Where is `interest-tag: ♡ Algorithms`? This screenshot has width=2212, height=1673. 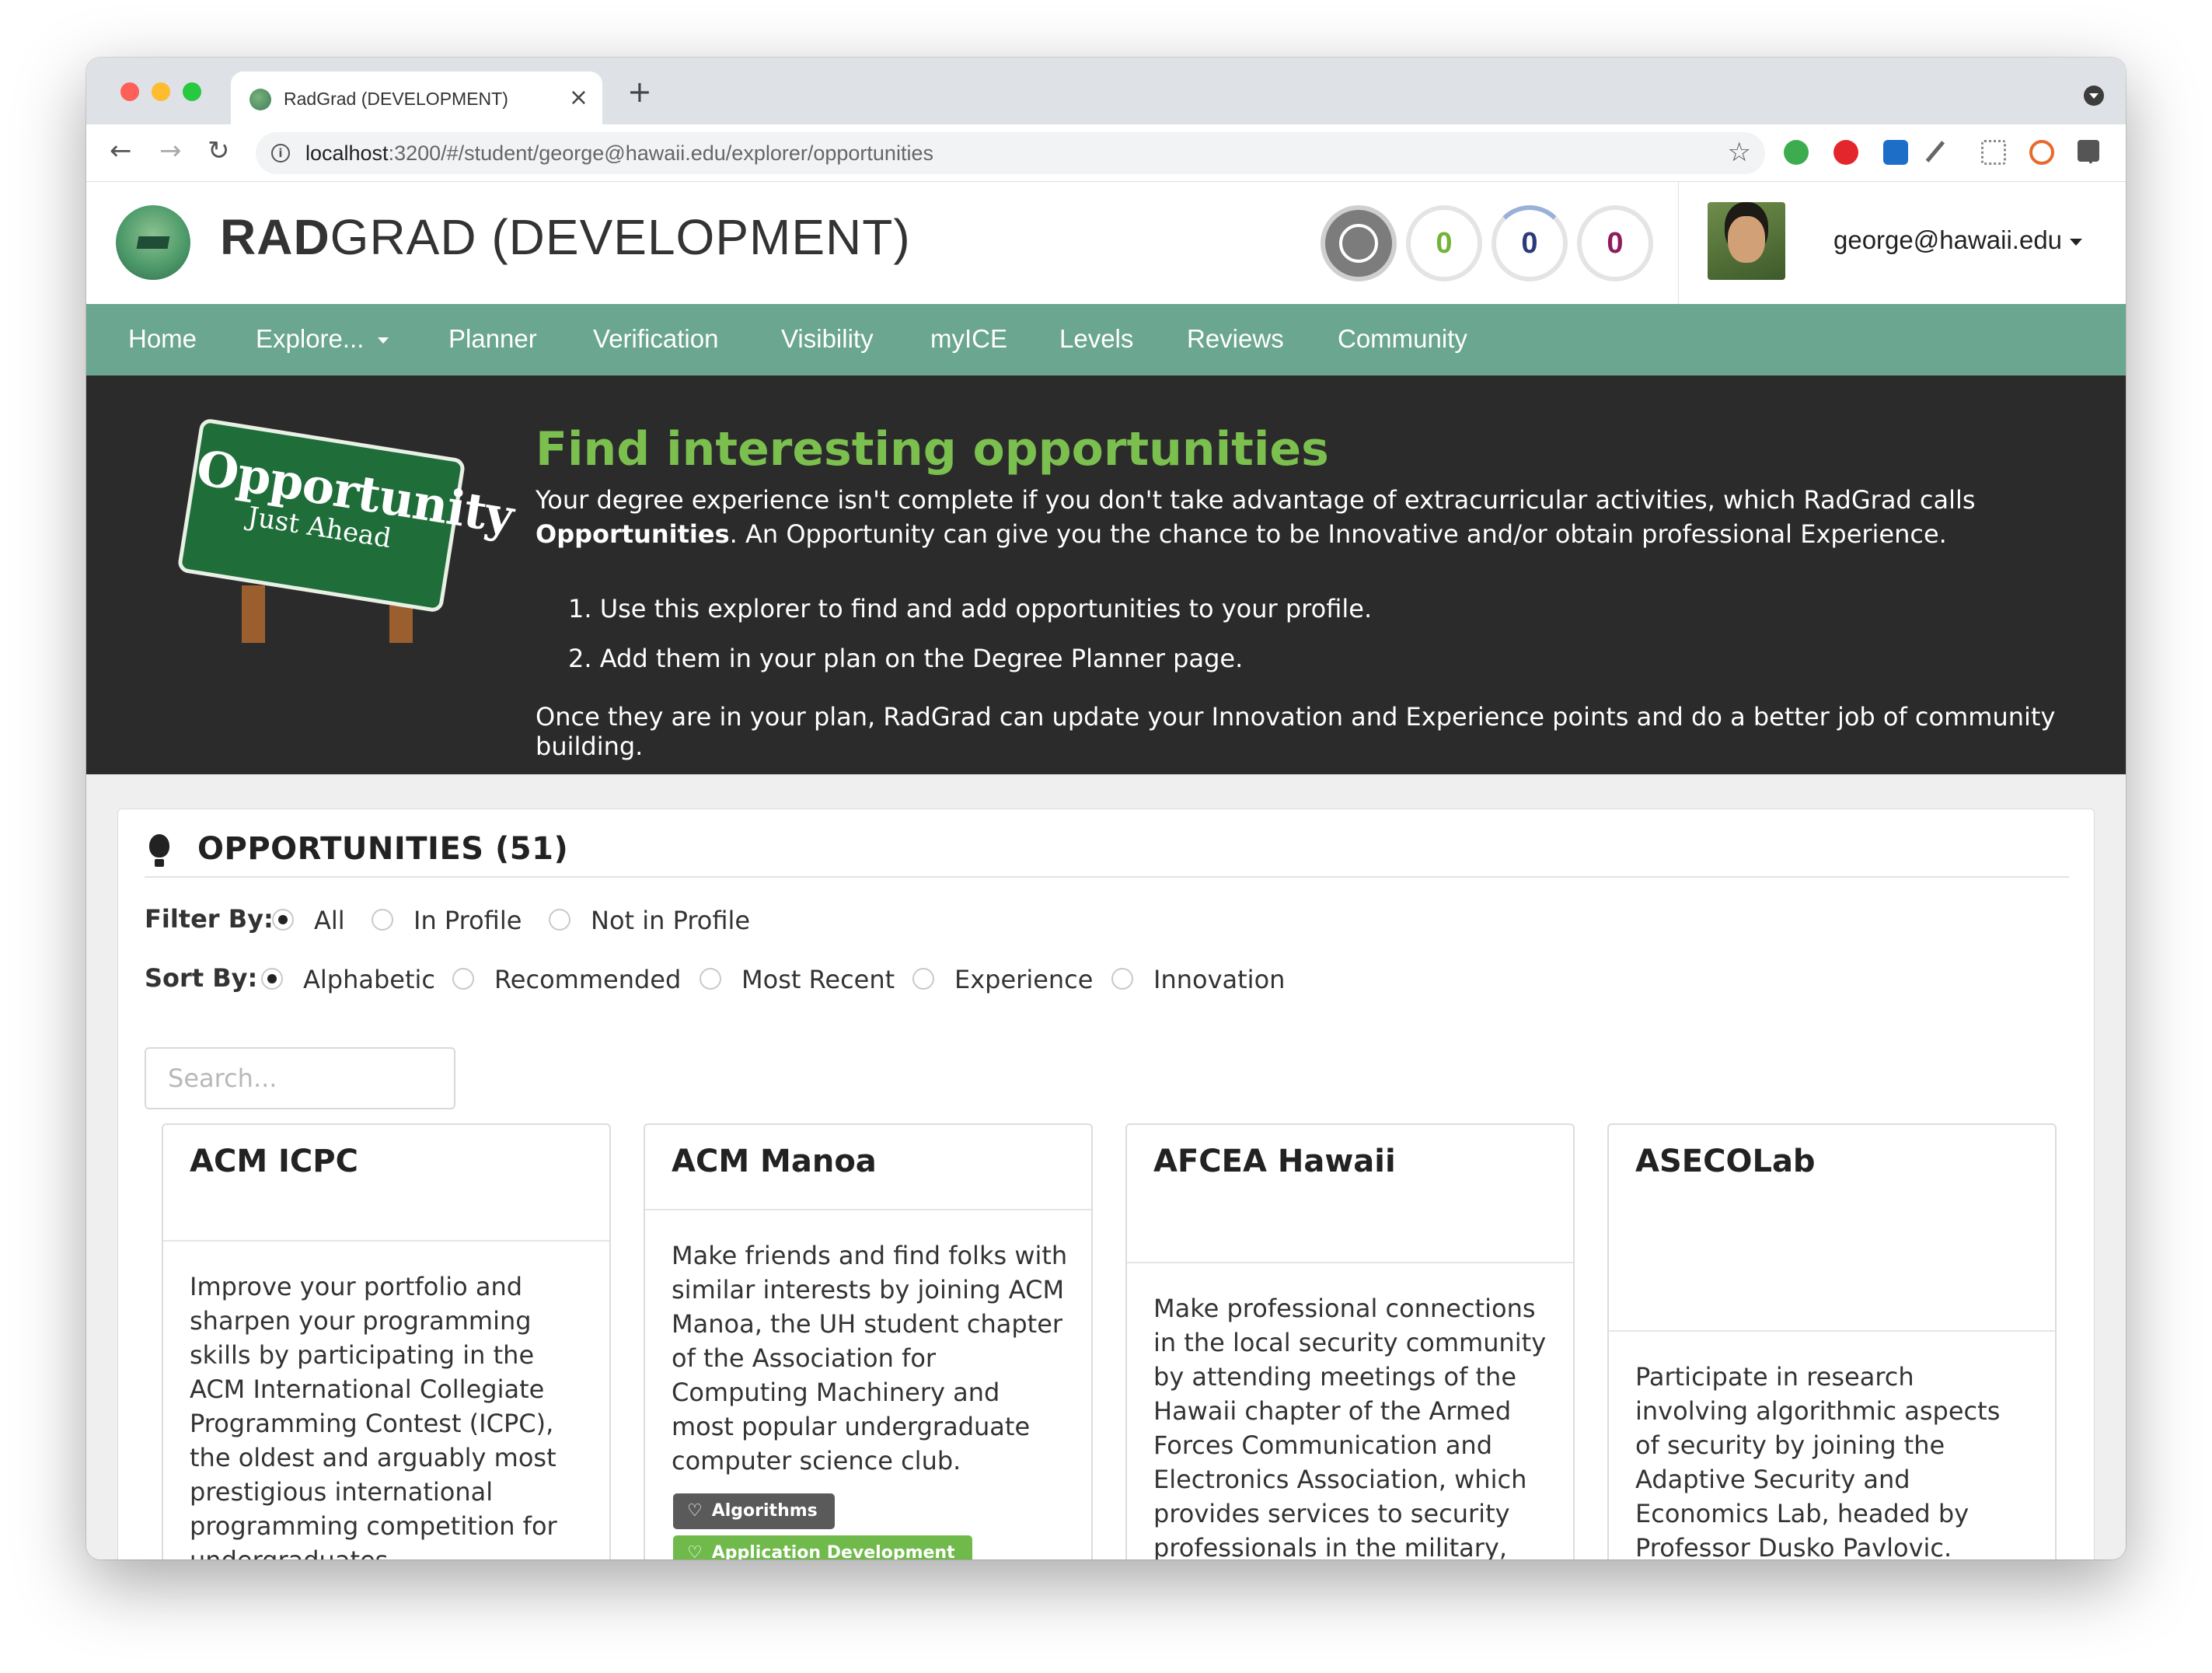 interest-tag: ♡ Algorithms is located at coordinates (754, 1511).